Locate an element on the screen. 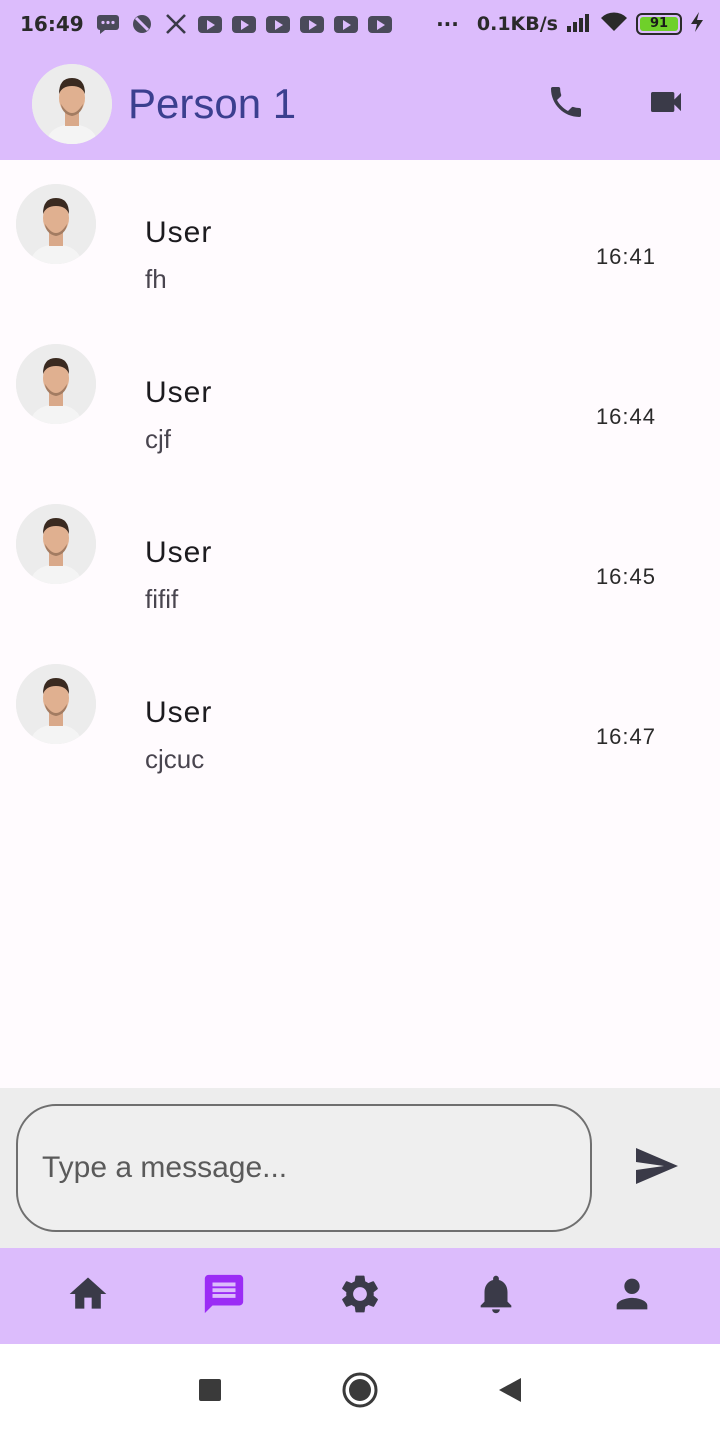 The image size is (720, 1440). message-input is located at coordinates (304, 1168).